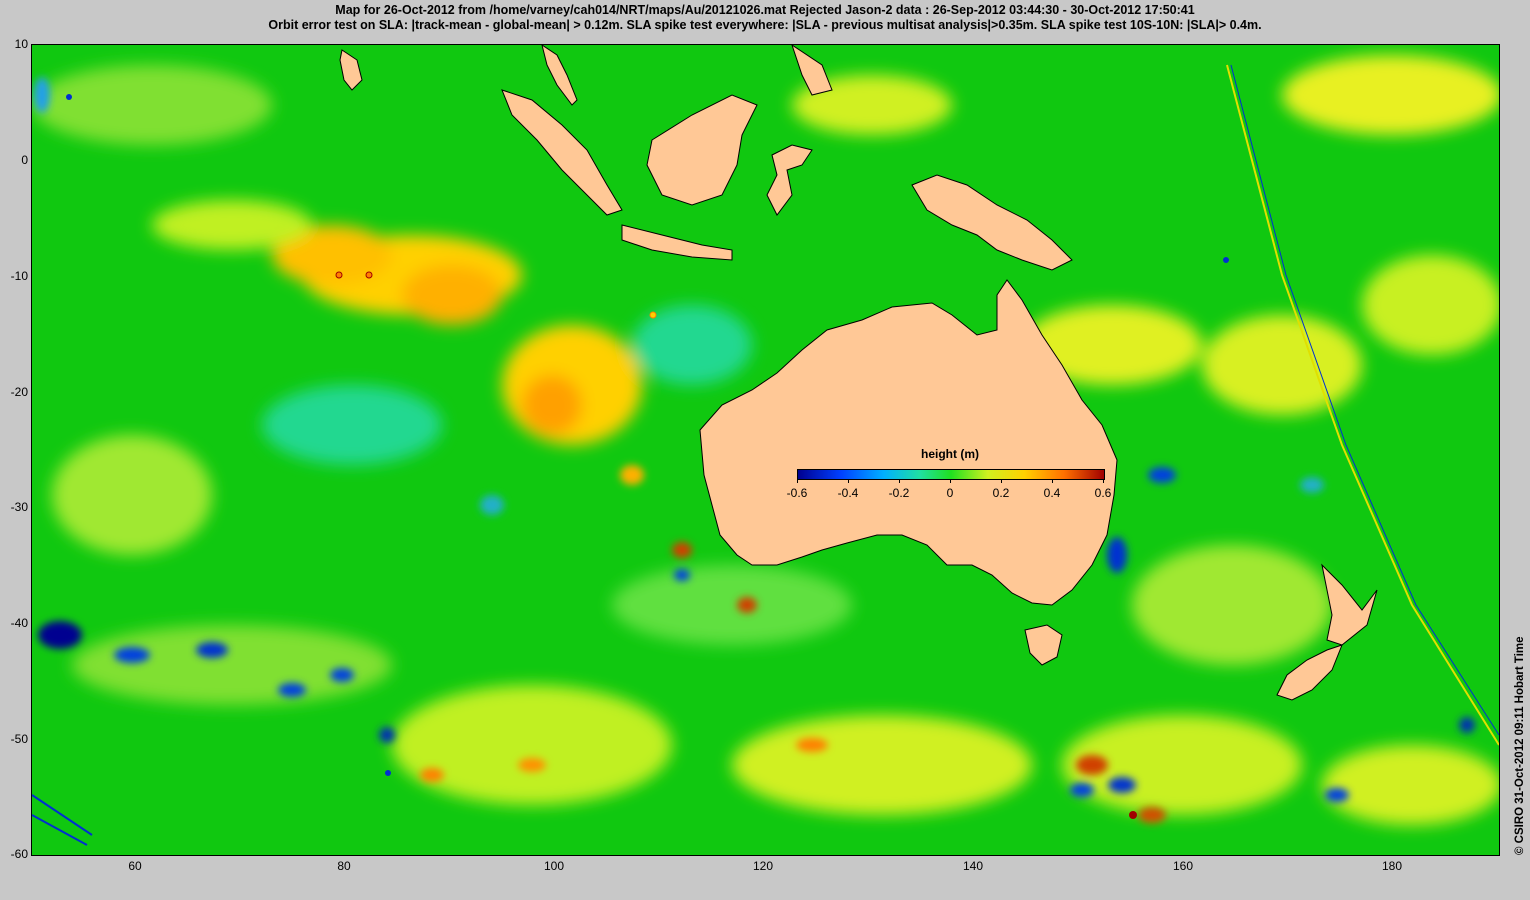  What do you see at coordinates (24, 160) in the screenshot?
I see `y-tick-label: 0` at bounding box center [24, 160].